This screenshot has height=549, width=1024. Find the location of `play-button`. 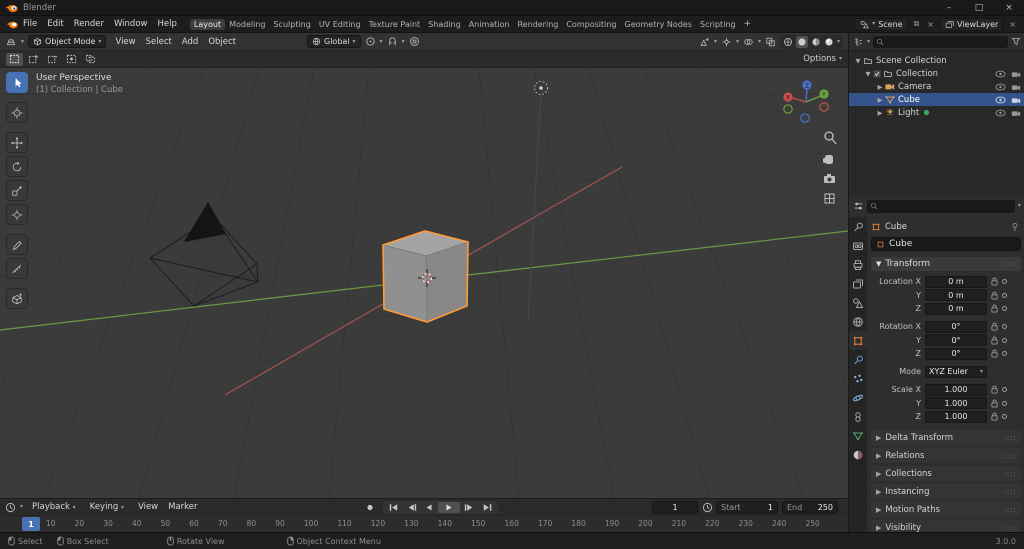

play-button is located at coordinates (449, 507).